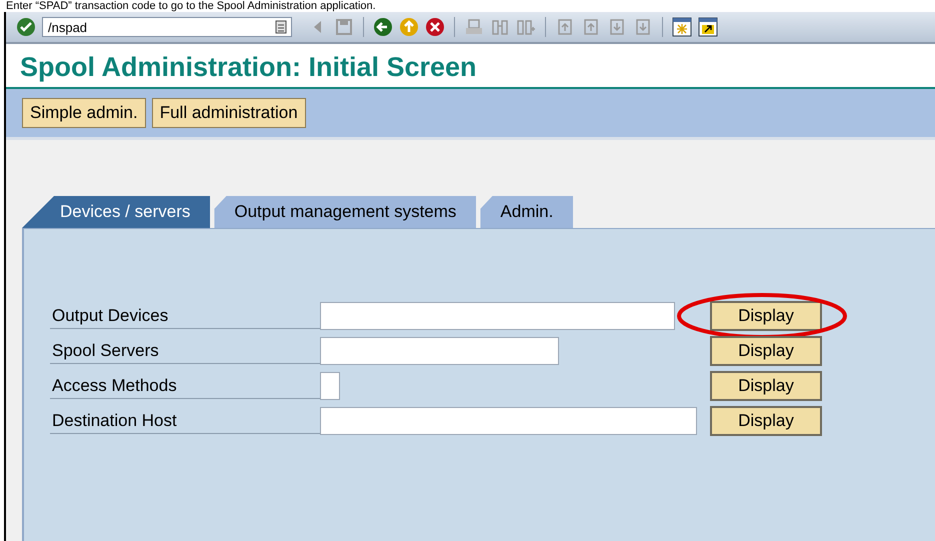 The image size is (935, 541). I want to click on tab: Admin., so click(527, 212).